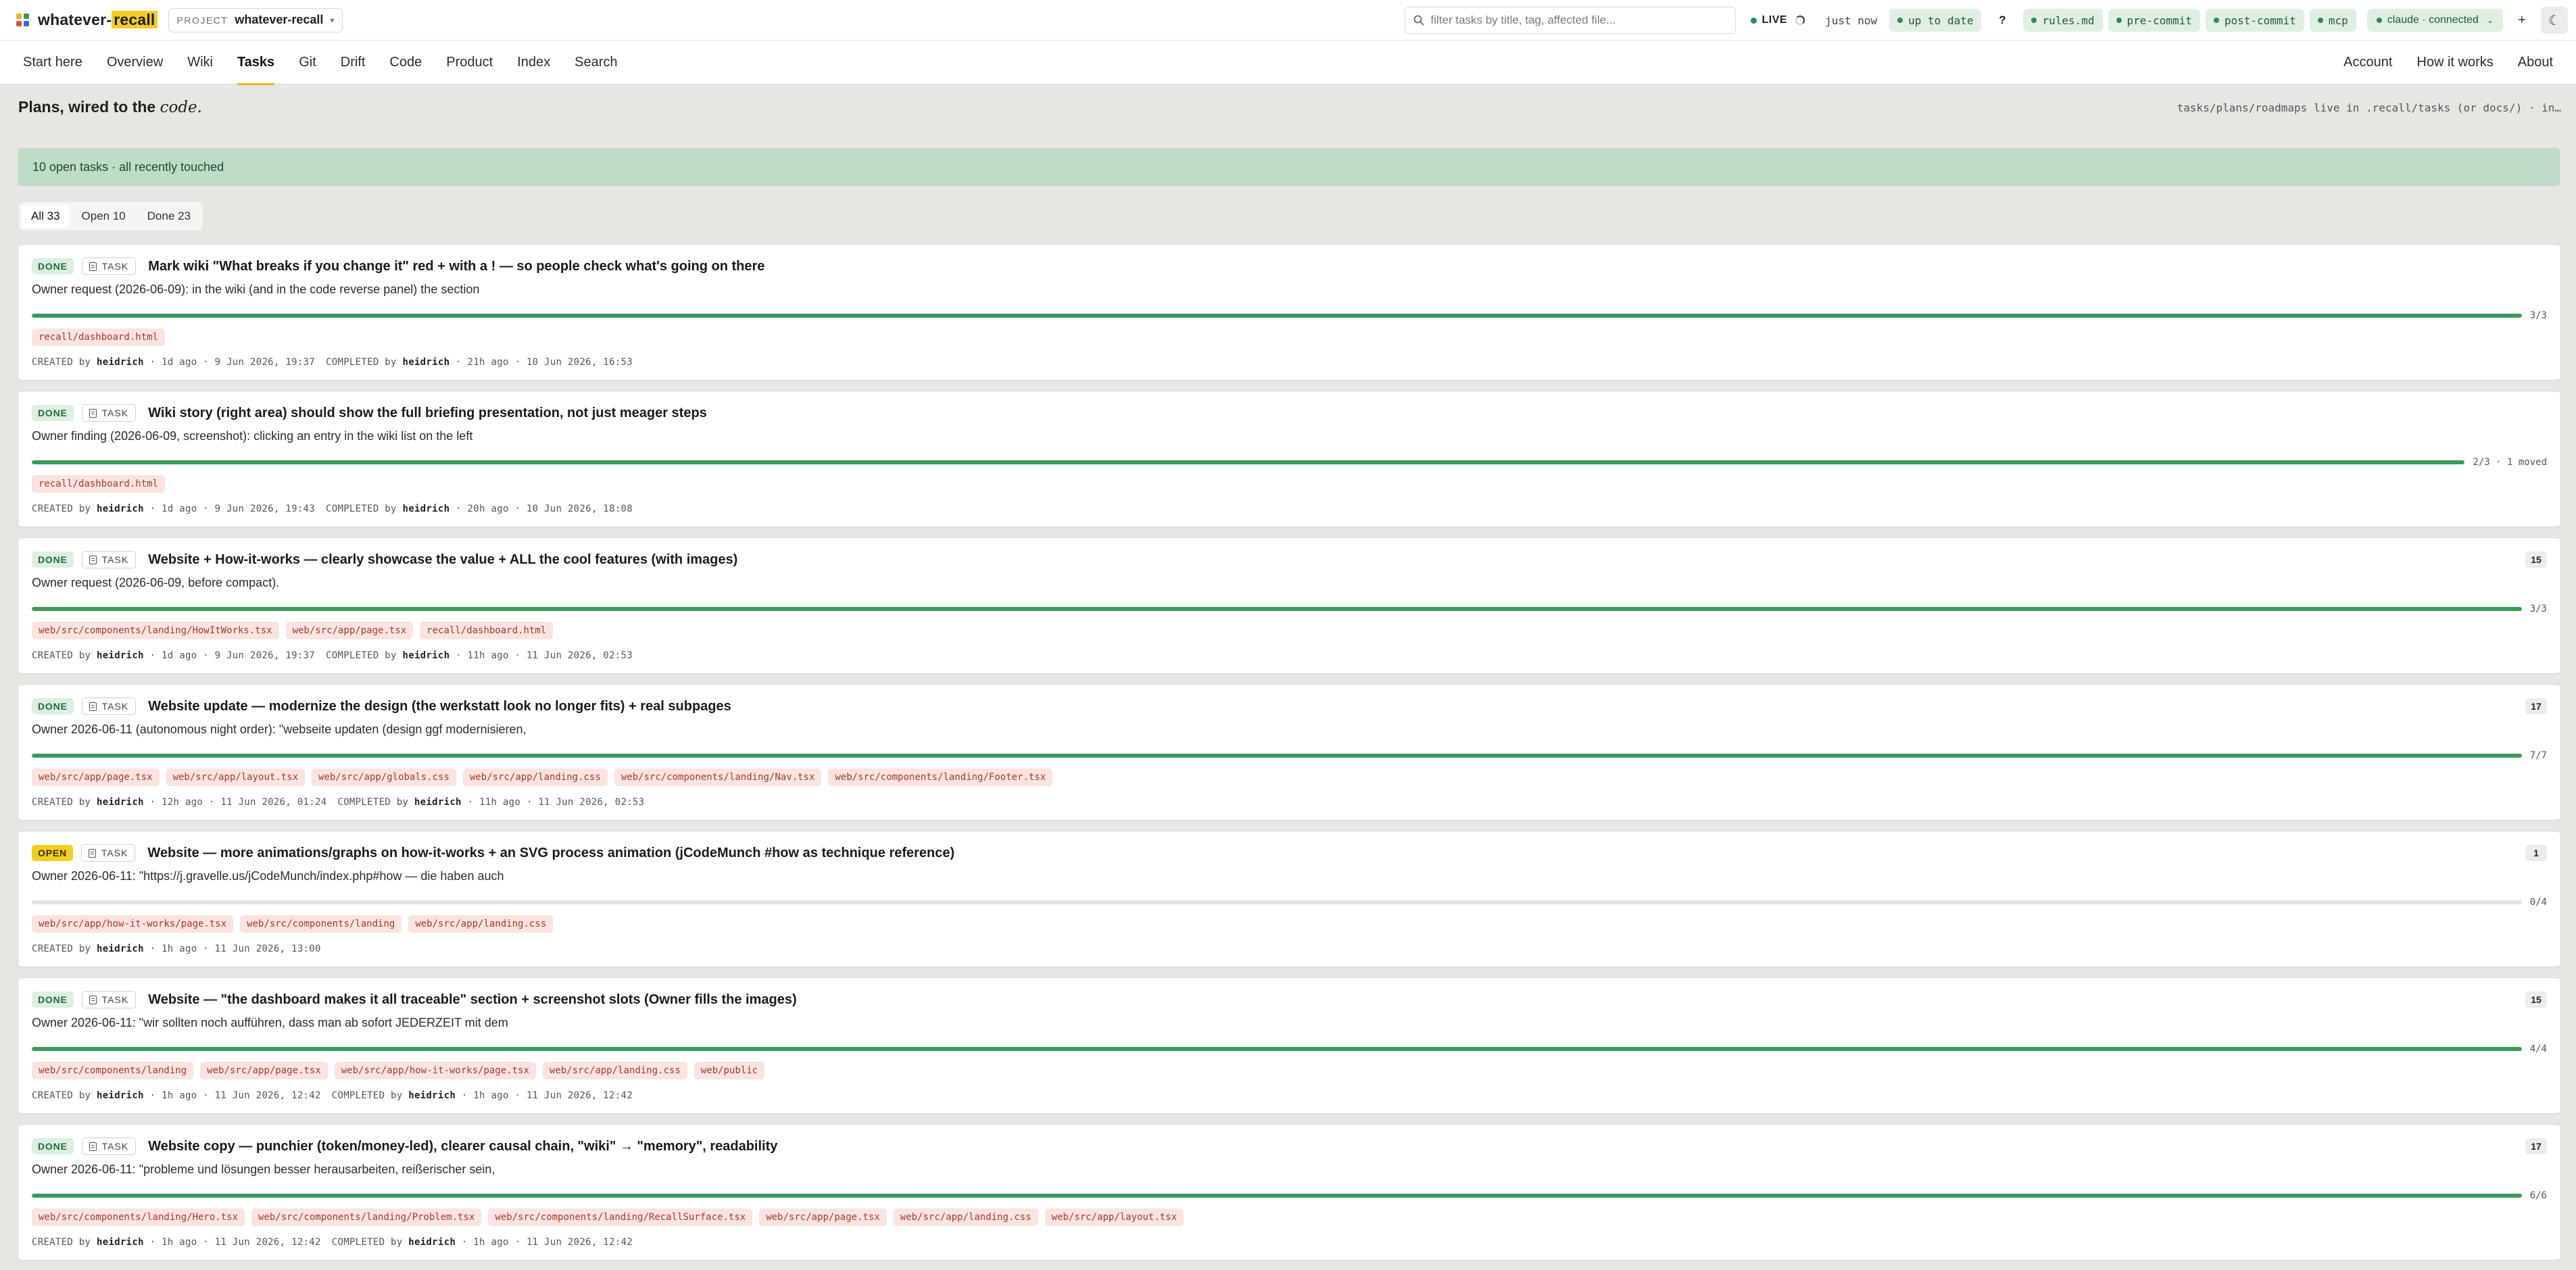 This screenshot has height=1270, width=2576. What do you see at coordinates (729, 1070) in the screenshot?
I see `file-tag: web/public` at bounding box center [729, 1070].